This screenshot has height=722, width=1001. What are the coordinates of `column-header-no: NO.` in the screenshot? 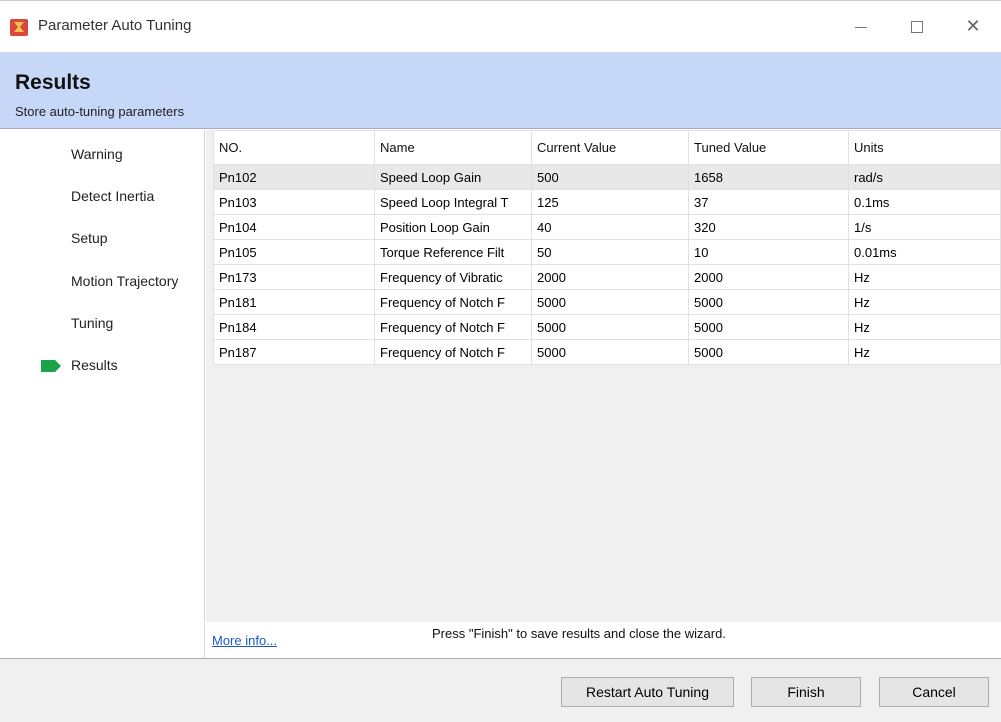 It's located at (294, 147).